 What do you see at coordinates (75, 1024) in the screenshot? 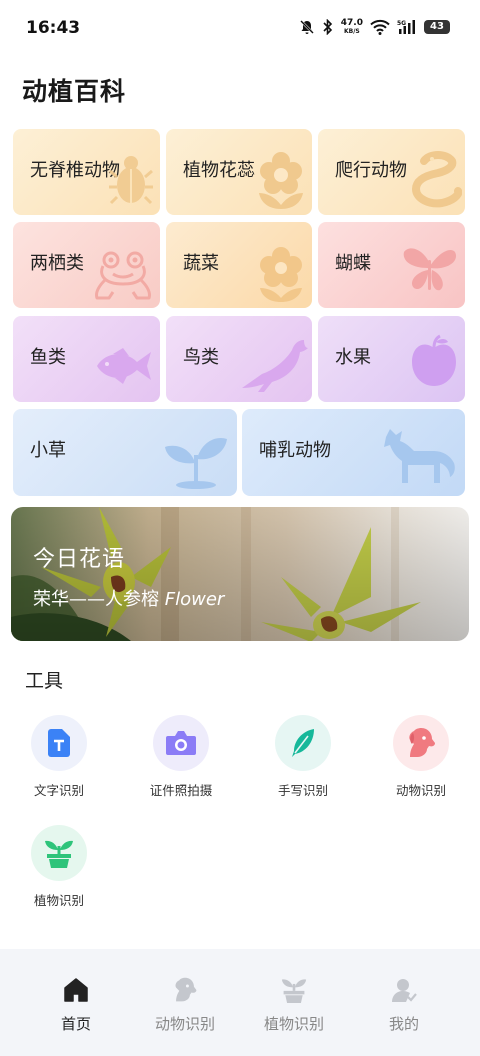
I see `nav-label: 首页` at bounding box center [75, 1024].